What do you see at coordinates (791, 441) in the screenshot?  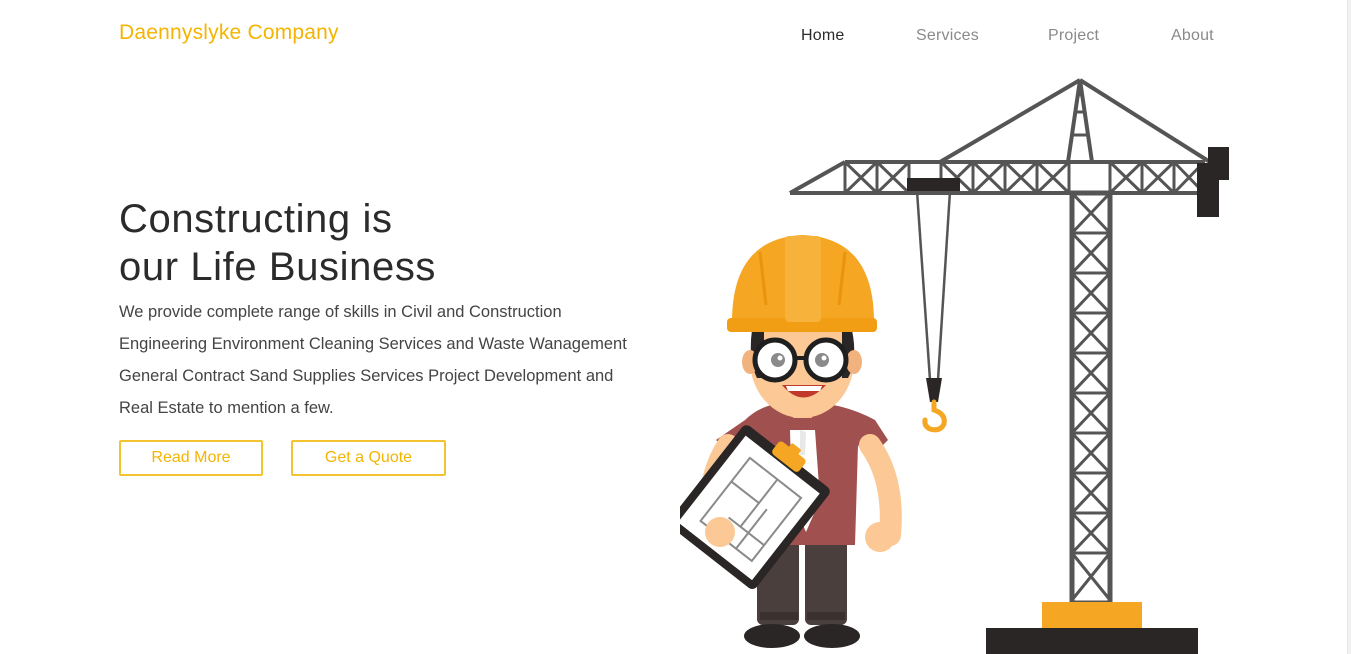 I see `construction-worker-illustration` at bounding box center [791, 441].